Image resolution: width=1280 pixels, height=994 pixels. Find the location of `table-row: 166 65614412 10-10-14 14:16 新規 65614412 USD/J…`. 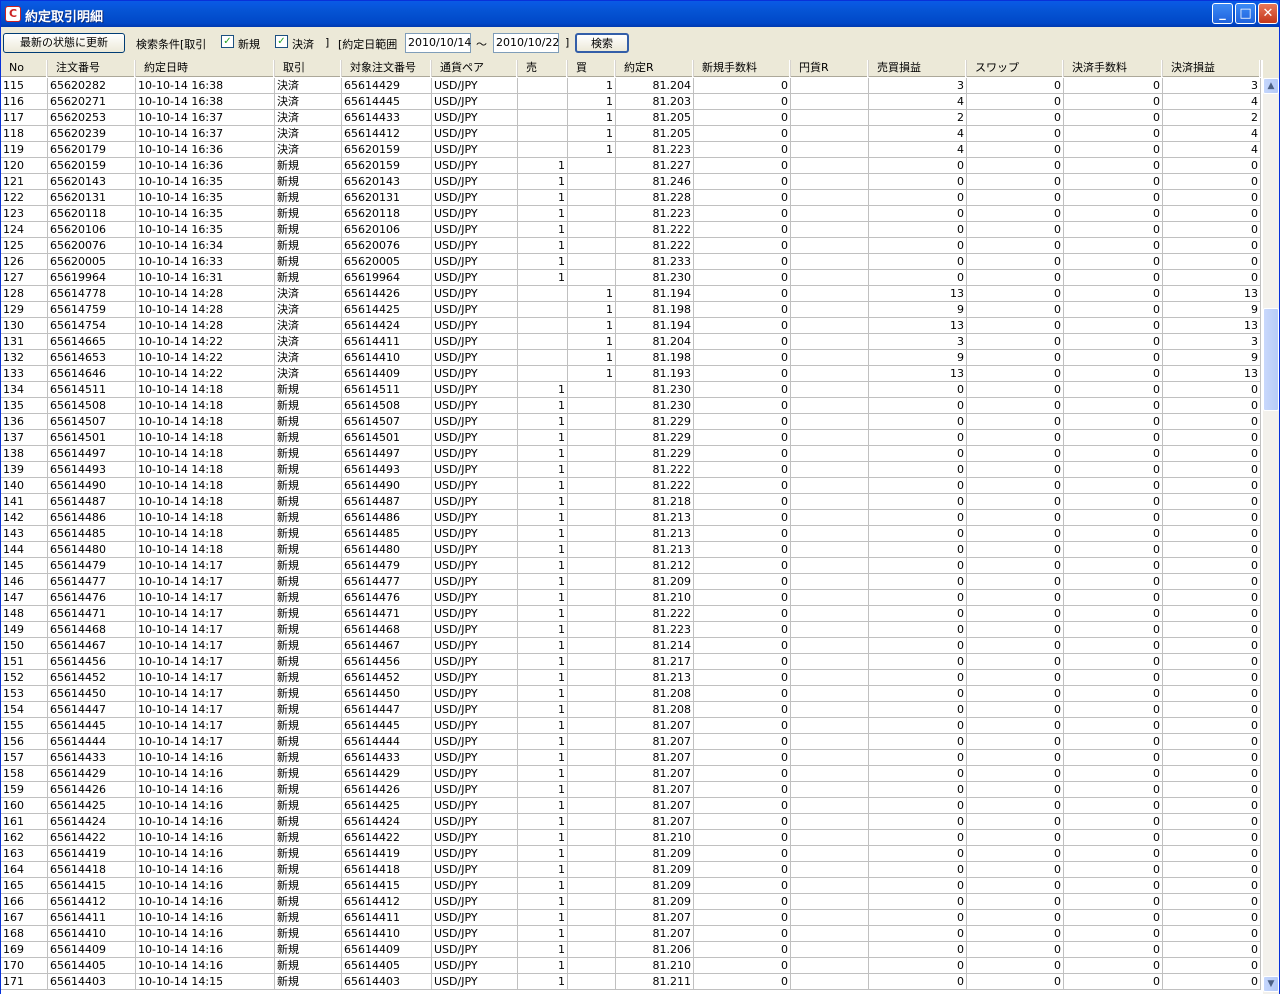

table-row: 166 65614412 10-10-14 14:16 新規 65614412 USD/J… is located at coordinates (631, 902).